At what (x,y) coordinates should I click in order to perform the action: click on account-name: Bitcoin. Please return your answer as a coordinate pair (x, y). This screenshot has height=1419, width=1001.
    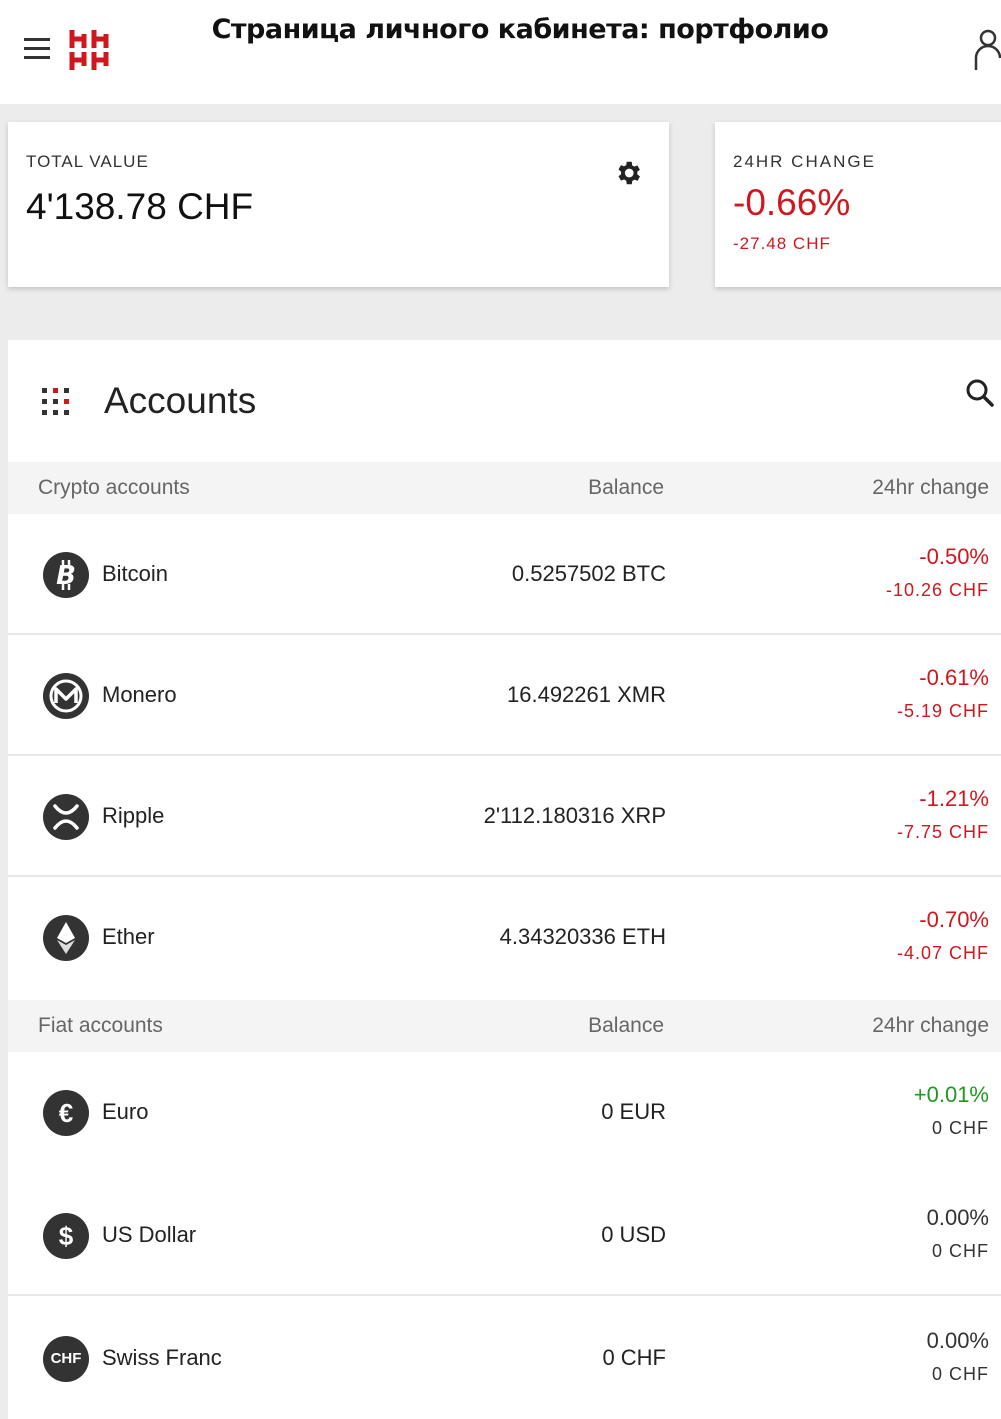
    Looking at the image, I should click on (135, 573).